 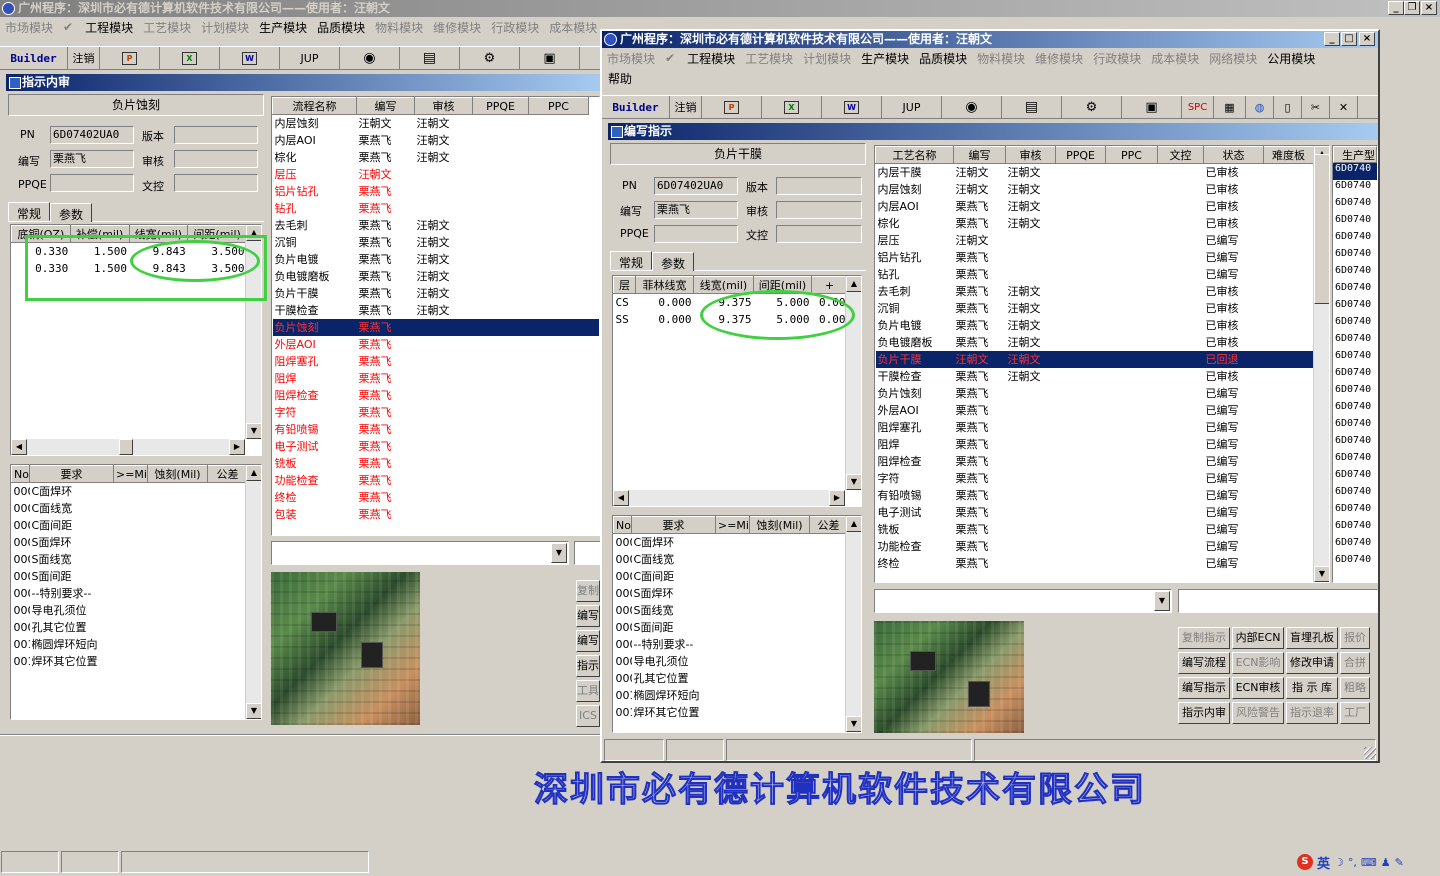 I want to click on menu-item: 成本模块, so click(x=1175, y=58).